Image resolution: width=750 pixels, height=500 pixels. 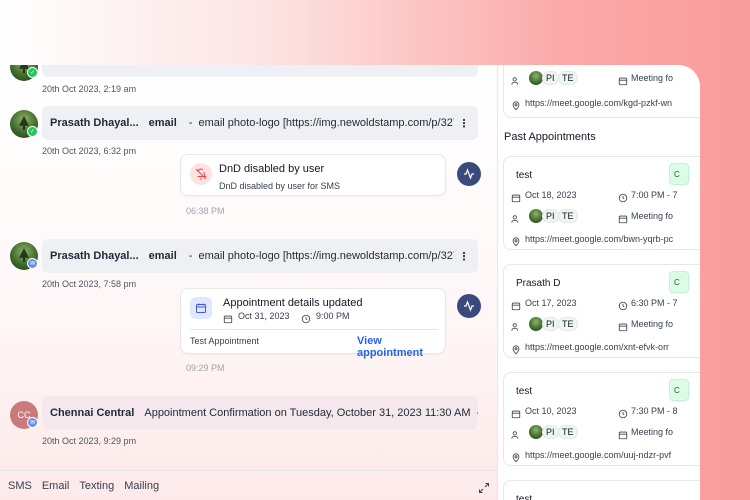 I want to click on divider, so click(x=314, y=329).